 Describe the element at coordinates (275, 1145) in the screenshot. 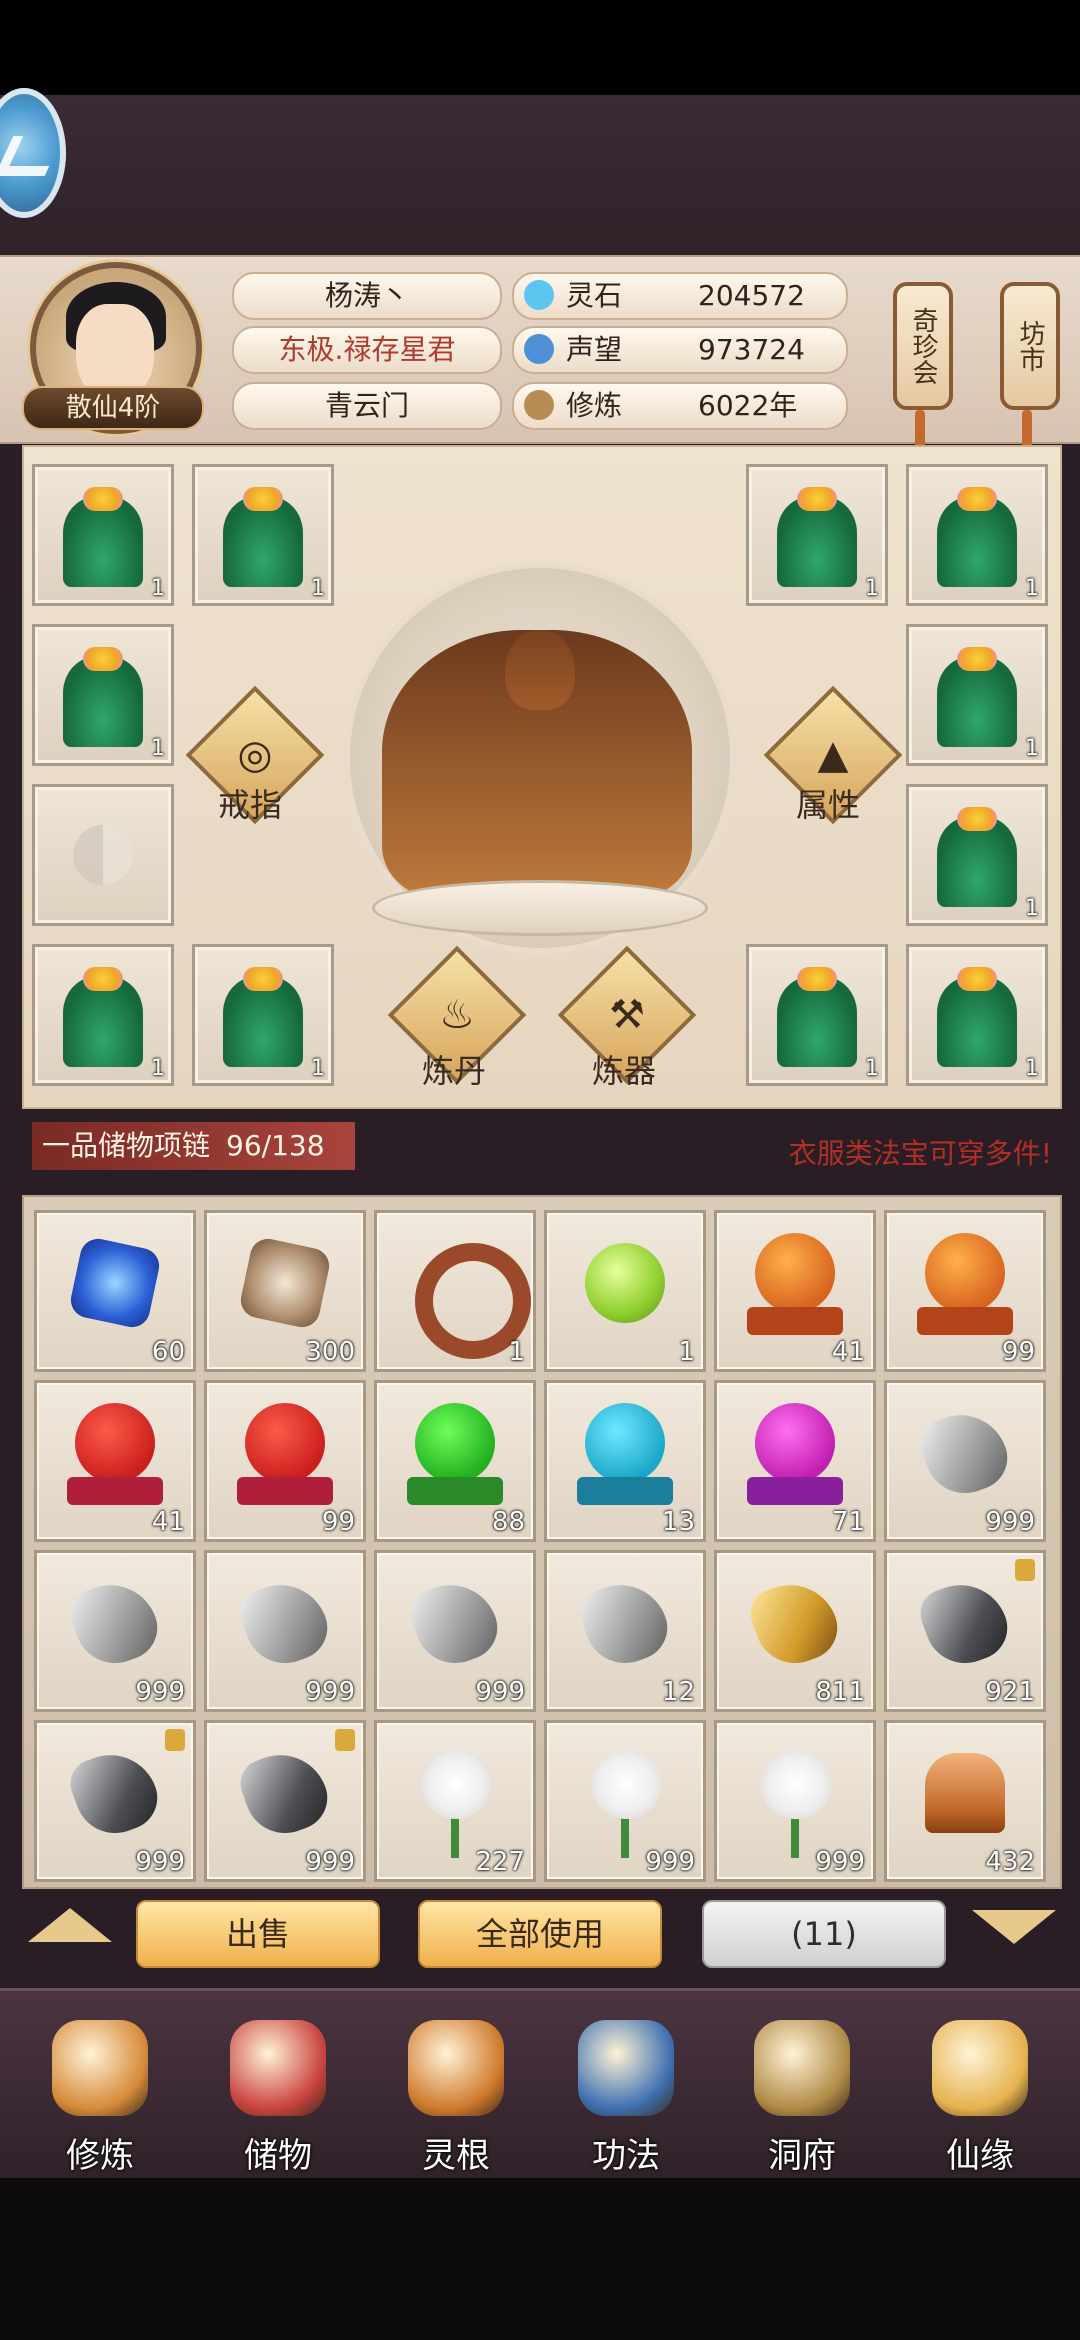

I see `storage-capacity: 96/138` at that location.